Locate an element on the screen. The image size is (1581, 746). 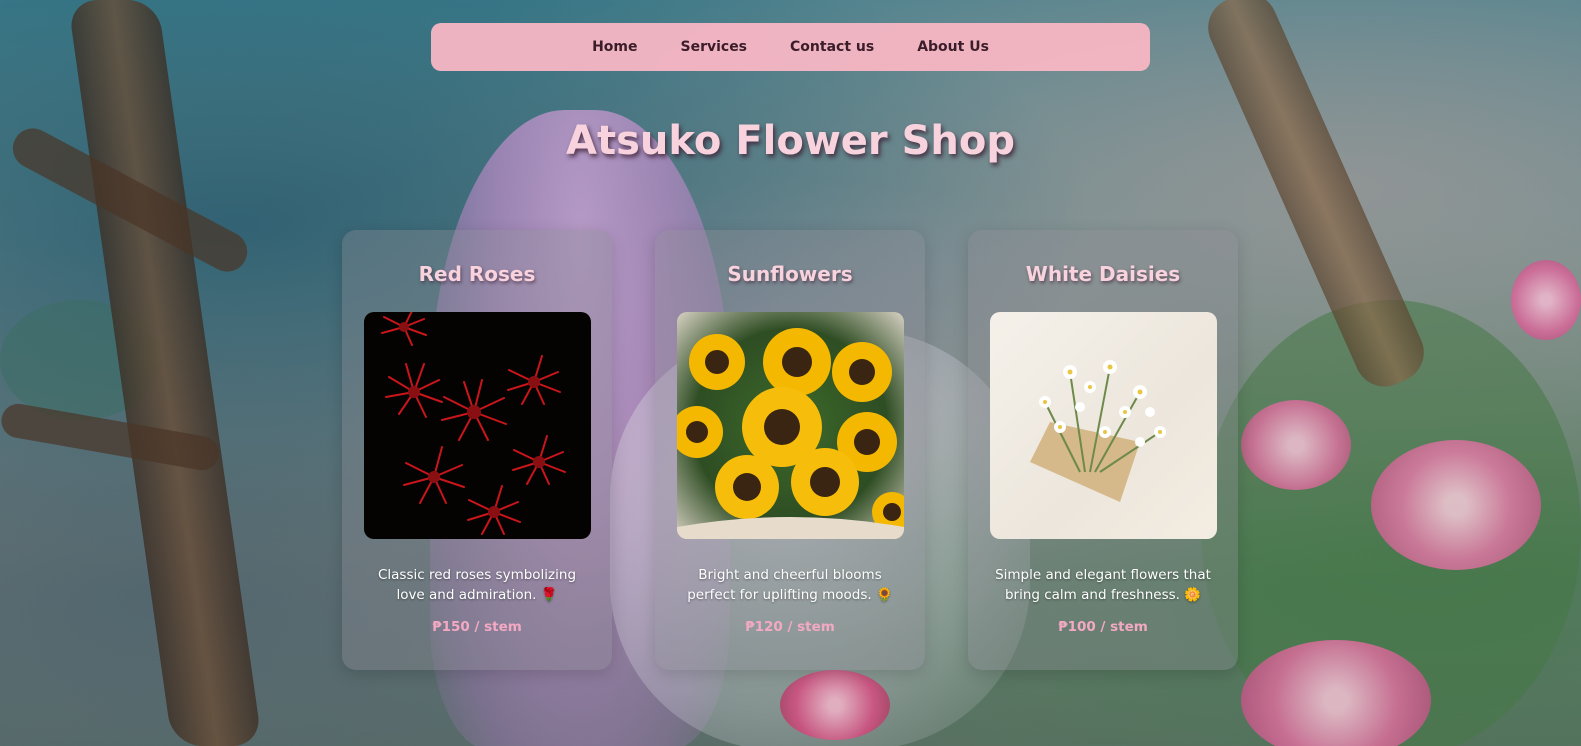
product-price: ₱150 / stem is located at coordinates (477, 627).